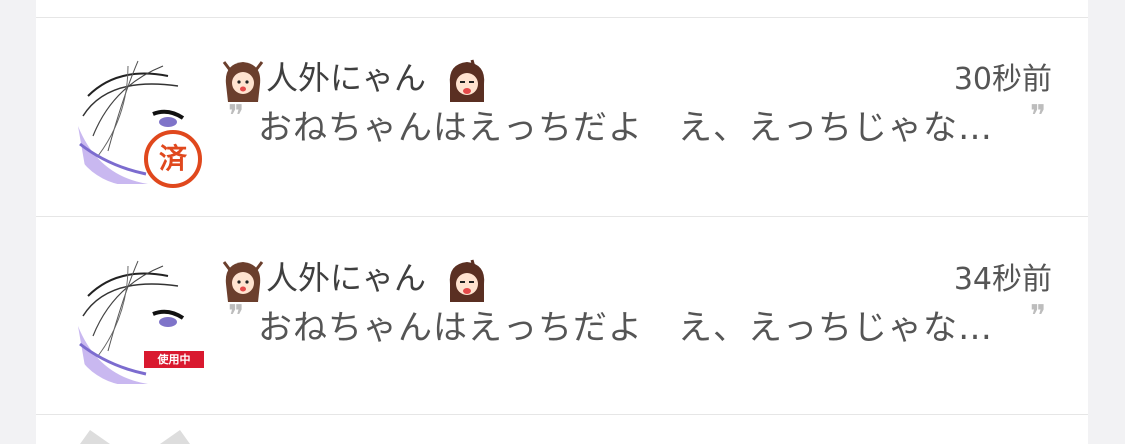  I want to click on status-stamp: 済, so click(173, 159).